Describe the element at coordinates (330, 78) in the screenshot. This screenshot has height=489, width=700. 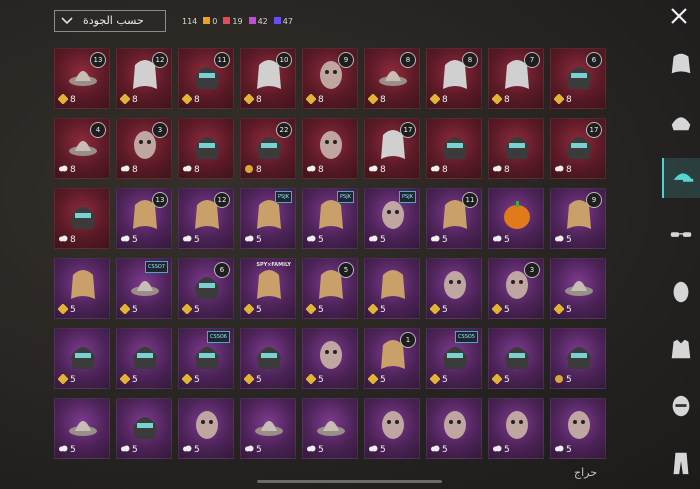
I see `inventory-item: 98` at that location.